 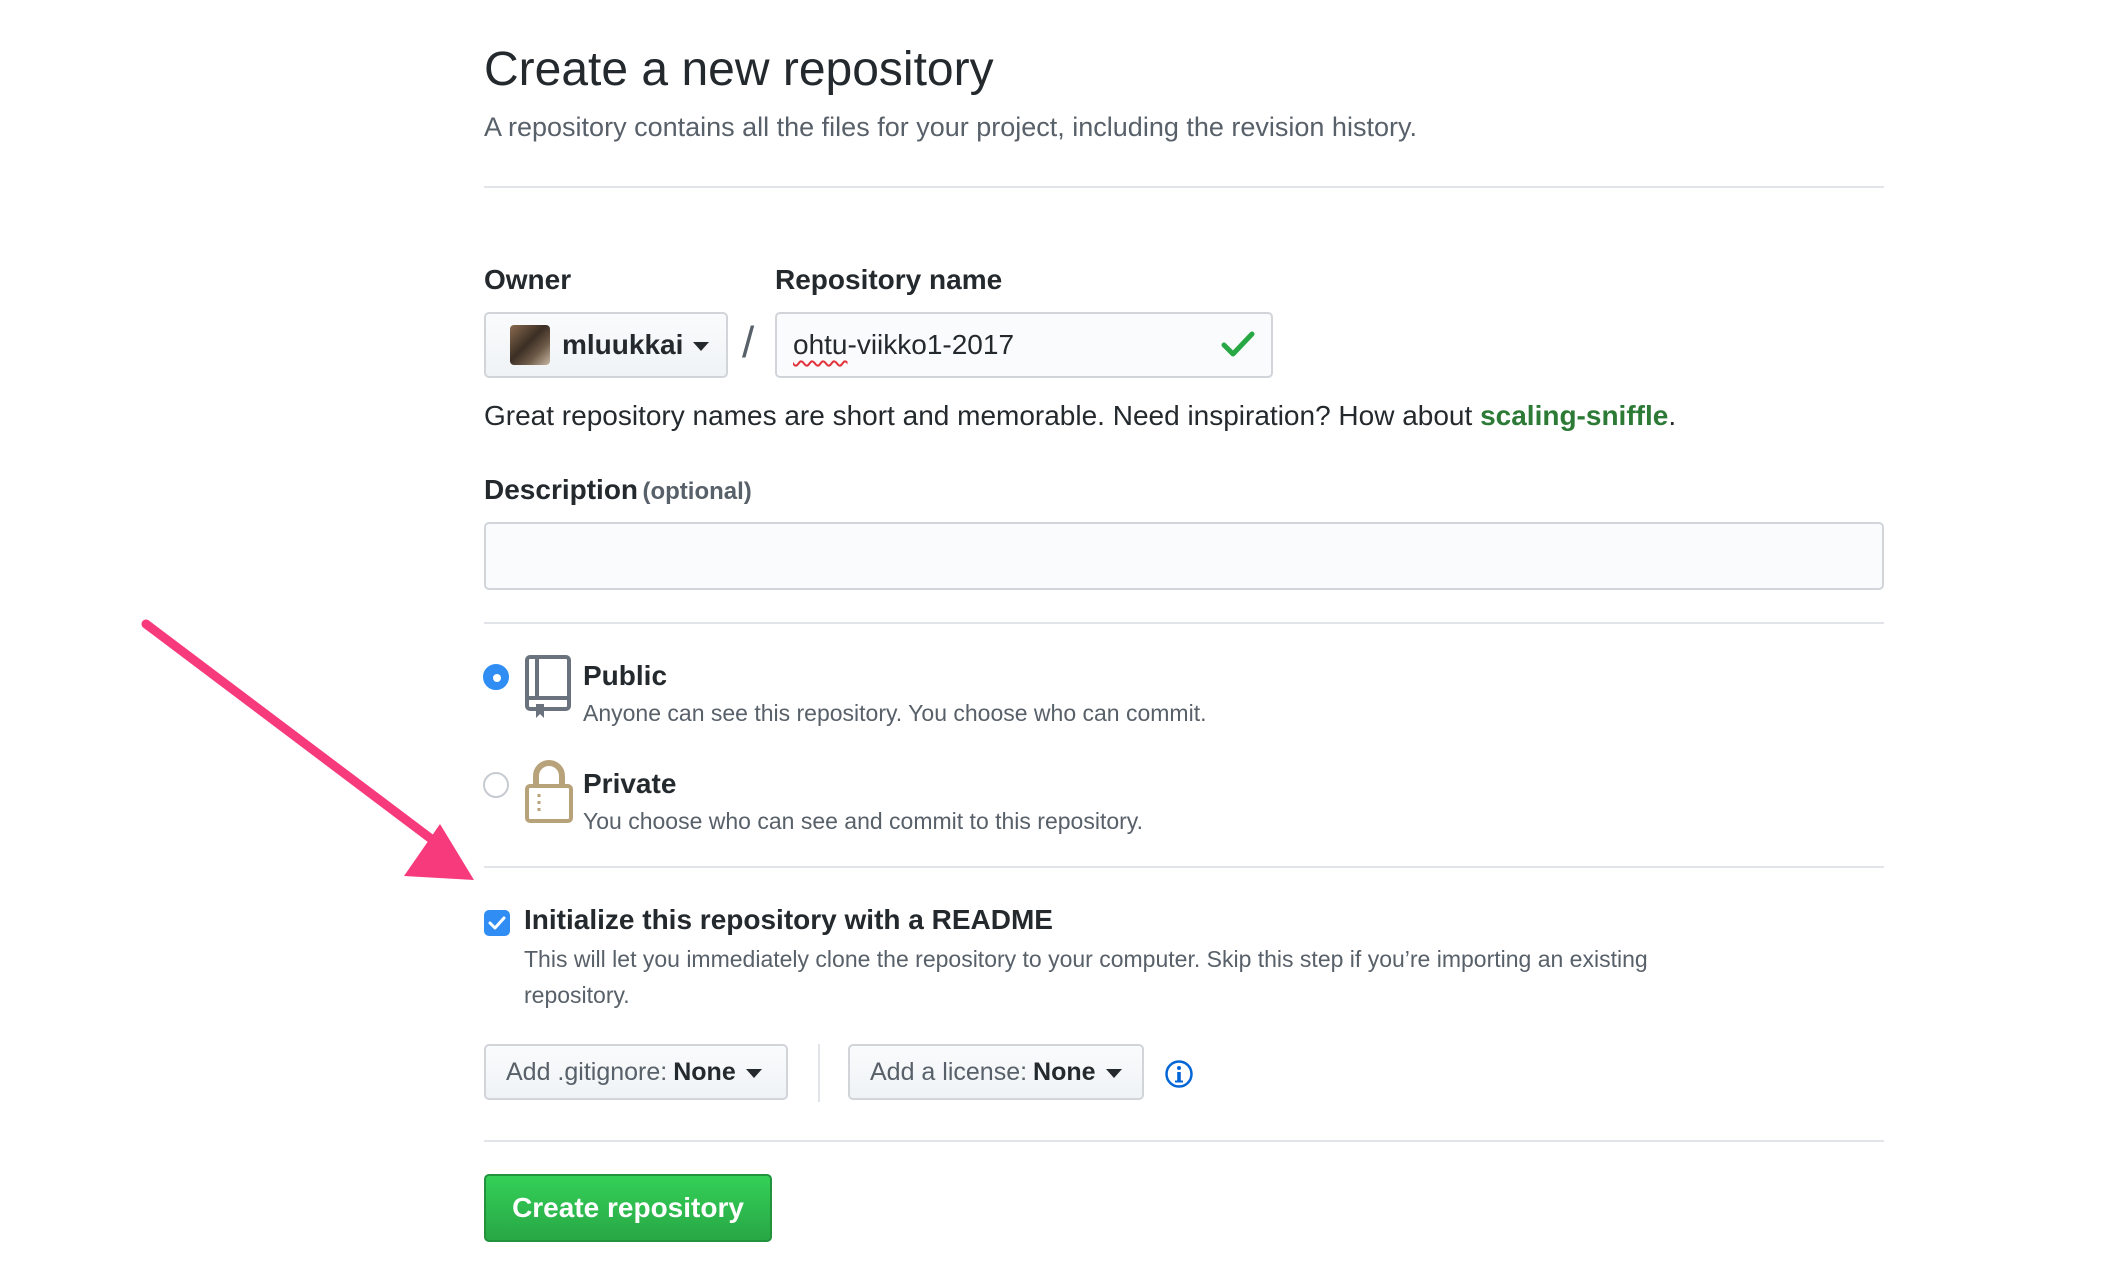 I want to click on checkmark-icon, so click(x=497, y=923).